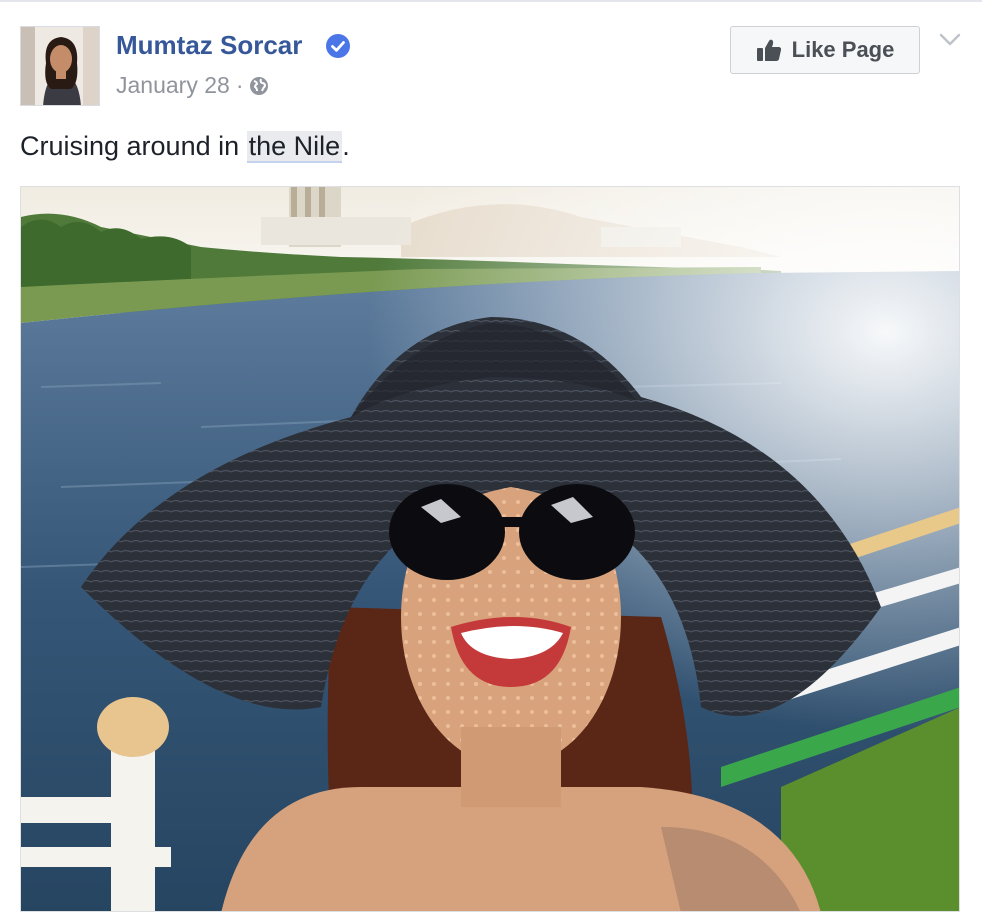  What do you see at coordinates (338, 48) in the screenshot?
I see `verified-badge-icon` at bounding box center [338, 48].